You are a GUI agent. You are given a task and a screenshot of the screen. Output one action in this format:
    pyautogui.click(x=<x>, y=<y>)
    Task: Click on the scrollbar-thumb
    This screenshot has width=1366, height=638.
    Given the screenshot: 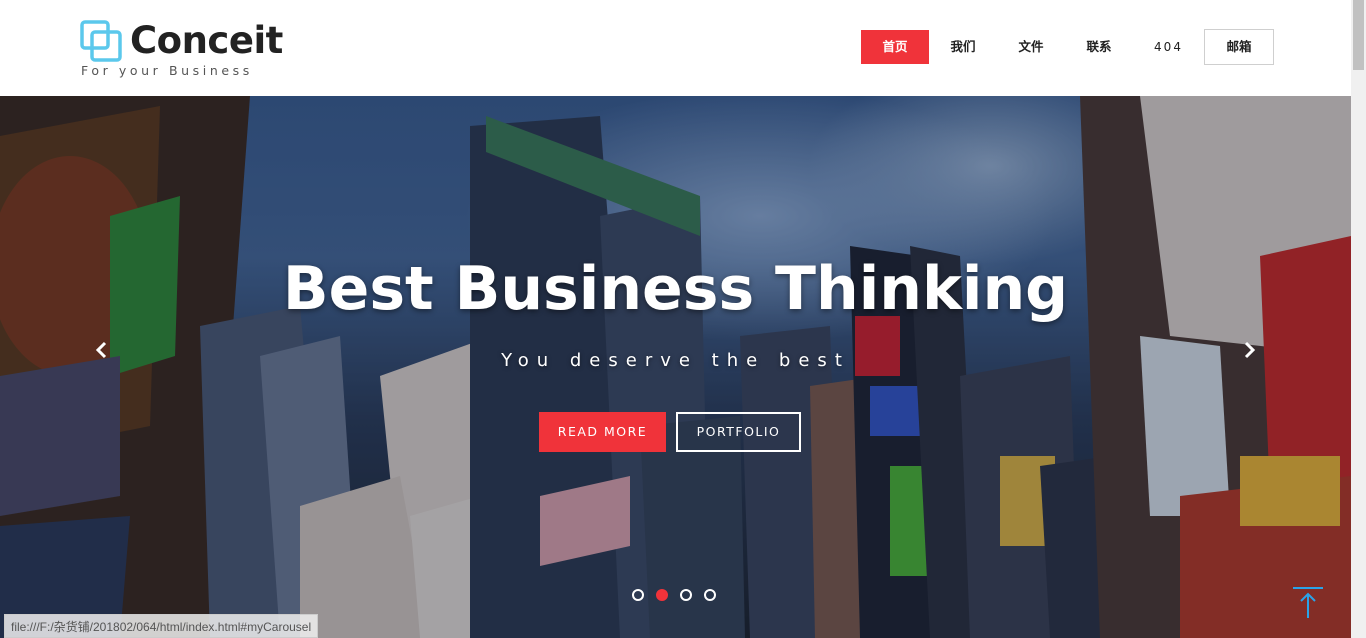 What is the action you would take?
    pyautogui.click(x=1358, y=35)
    